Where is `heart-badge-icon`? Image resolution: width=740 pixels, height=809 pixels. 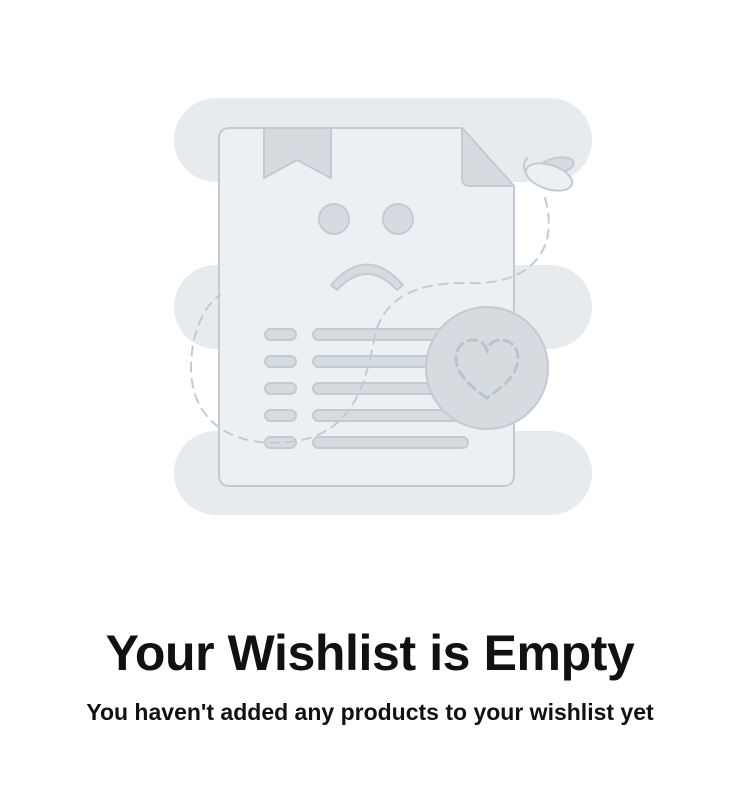 heart-badge-icon is located at coordinates (487, 368).